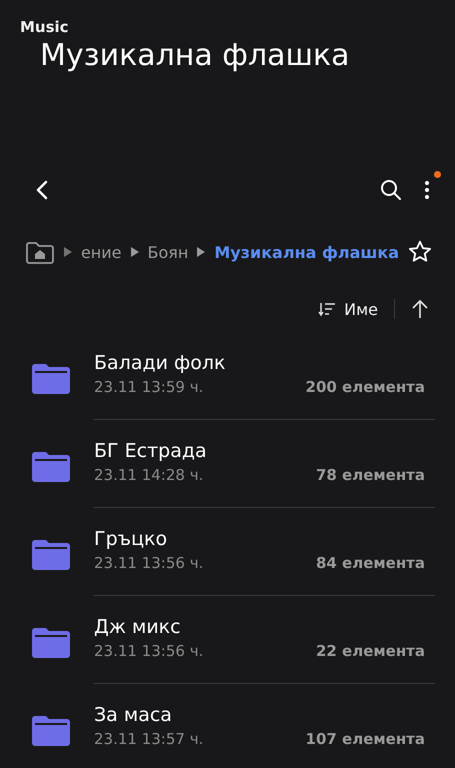 This screenshot has height=768, width=455. I want to click on breadcrumb-item: Боян, so click(167, 252).